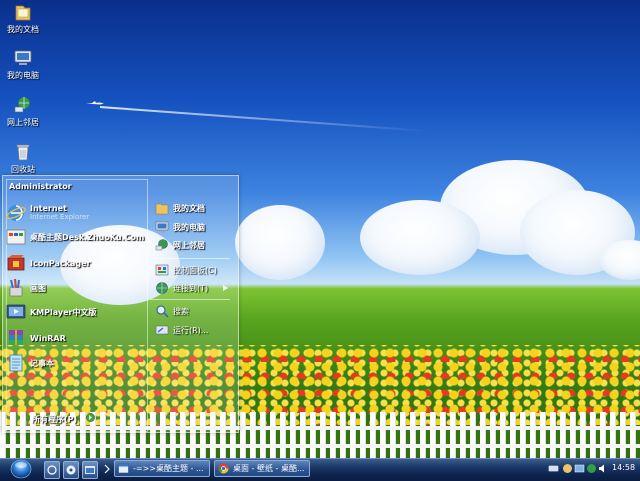  What do you see at coordinates (95, 103) in the screenshot?
I see `airplane-icon` at bounding box center [95, 103].